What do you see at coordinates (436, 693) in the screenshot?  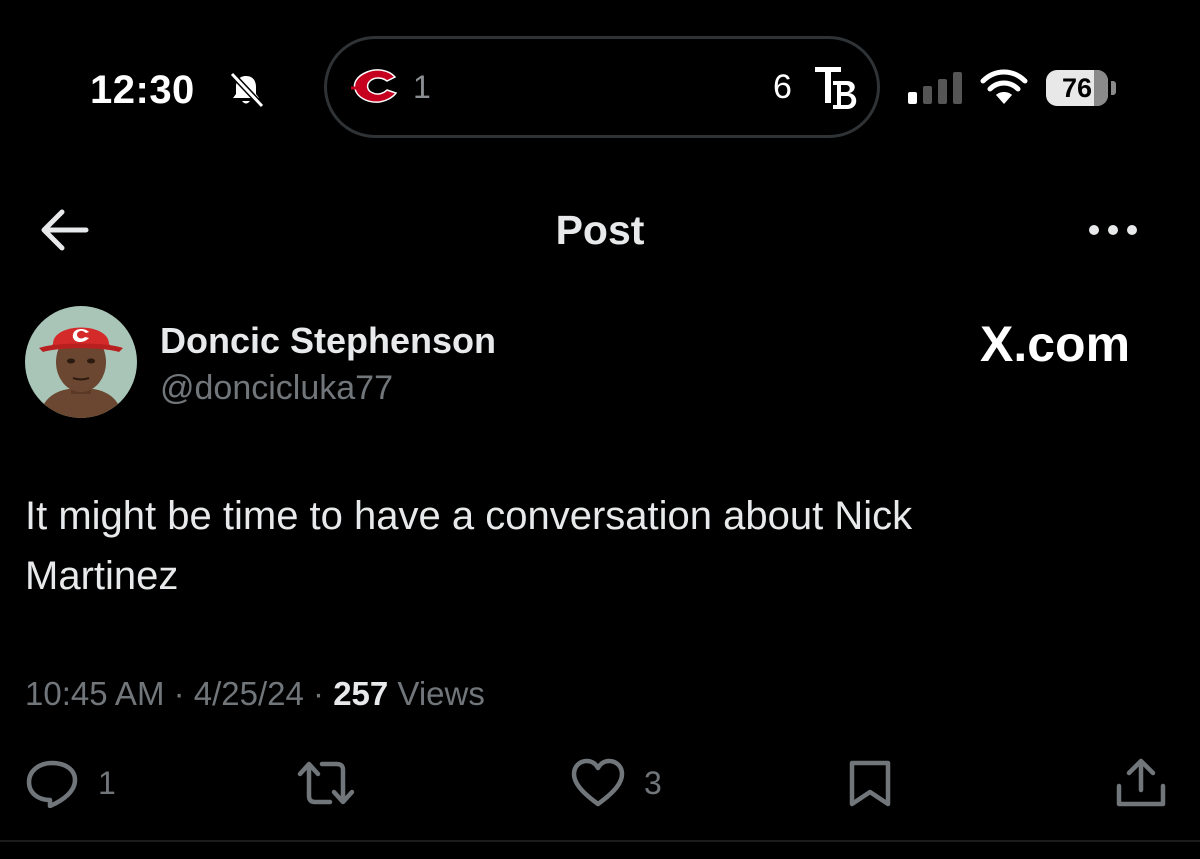 I see `views-label: Views` at bounding box center [436, 693].